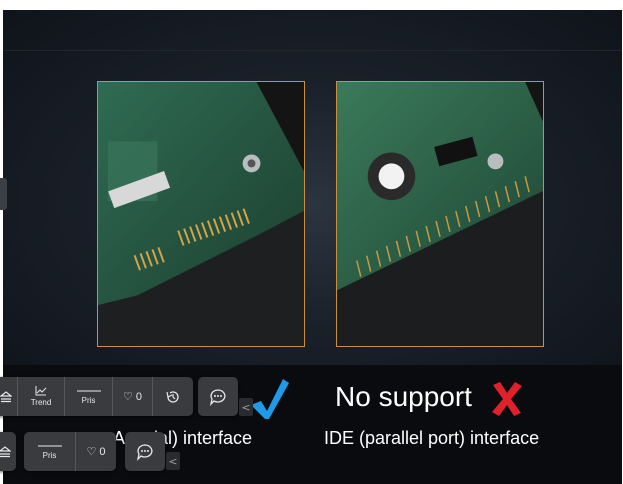  I want to click on stack-button-bottom, so click(8, 451).